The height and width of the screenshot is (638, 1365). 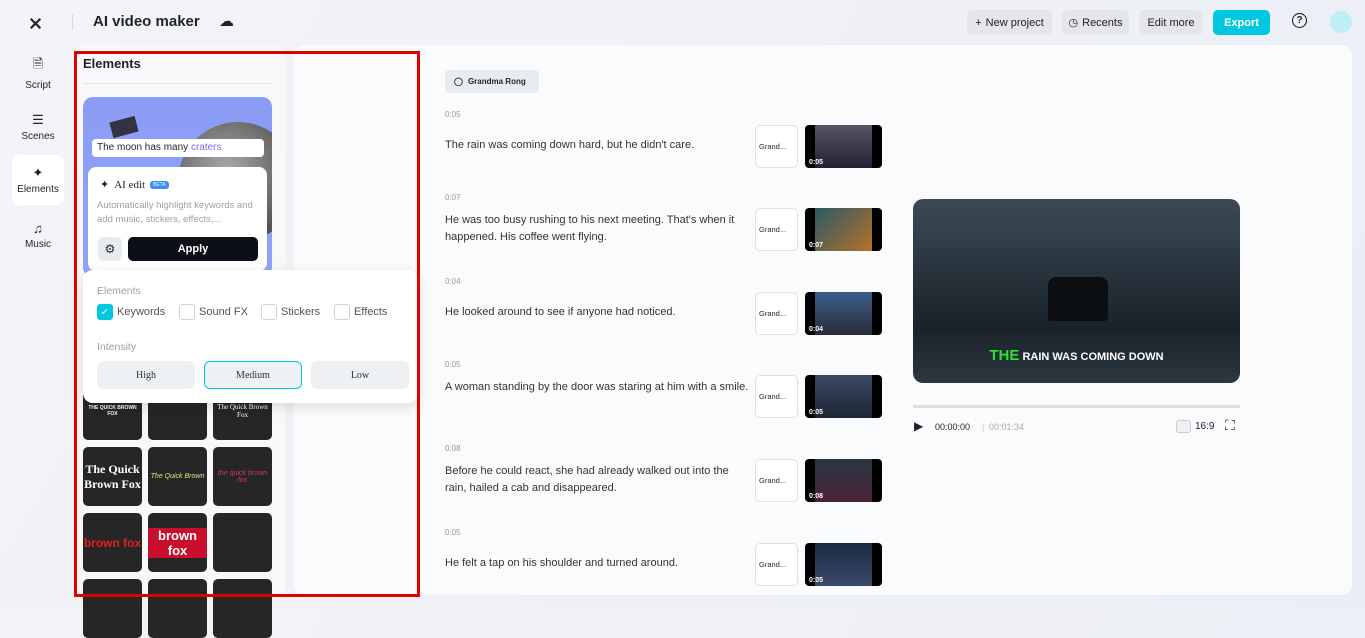 I want to click on divider, so click(x=177, y=83).